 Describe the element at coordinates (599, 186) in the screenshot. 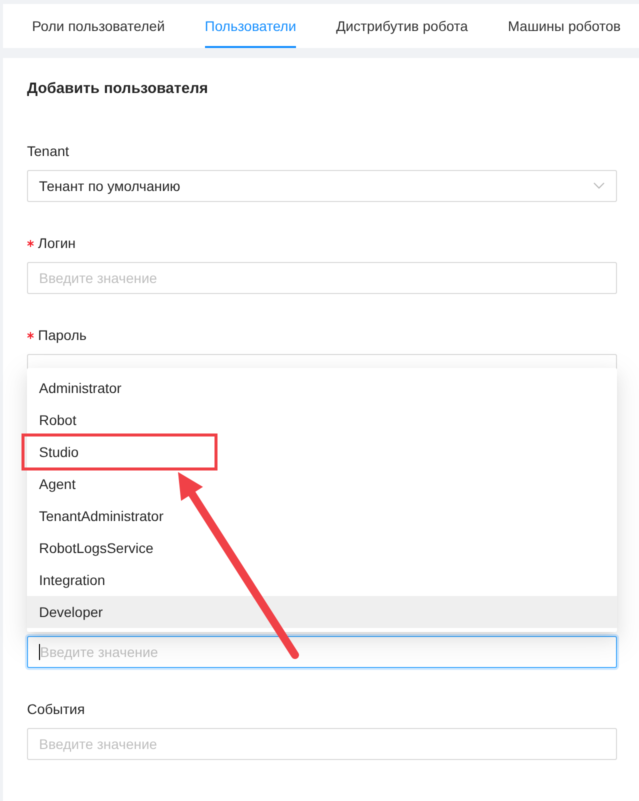

I see `chevron-down-icon` at that location.